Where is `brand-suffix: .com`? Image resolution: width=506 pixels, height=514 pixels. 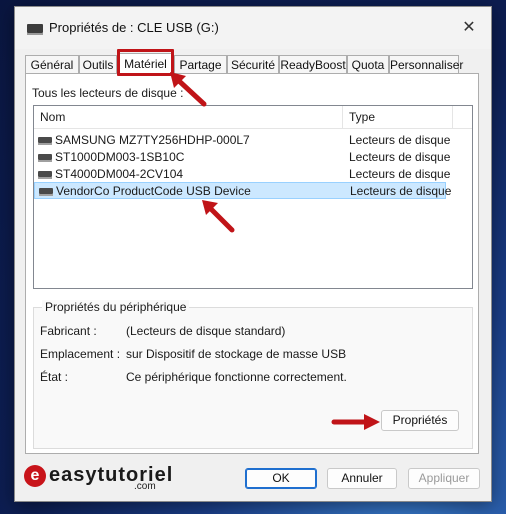 brand-suffix: .com is located at coordinates (145, 486).